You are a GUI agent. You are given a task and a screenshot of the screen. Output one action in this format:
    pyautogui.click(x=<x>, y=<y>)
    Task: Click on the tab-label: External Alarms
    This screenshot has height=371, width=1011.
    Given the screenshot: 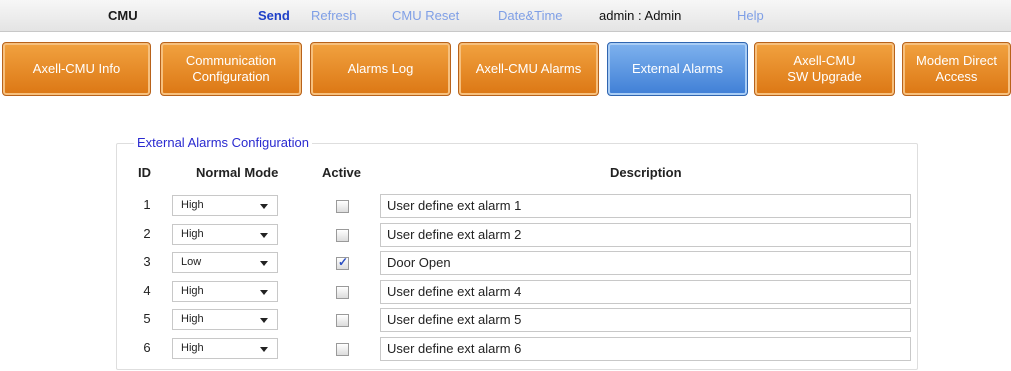 What is the action you would take?
    pyautogui.click(x=677, y=68)
    